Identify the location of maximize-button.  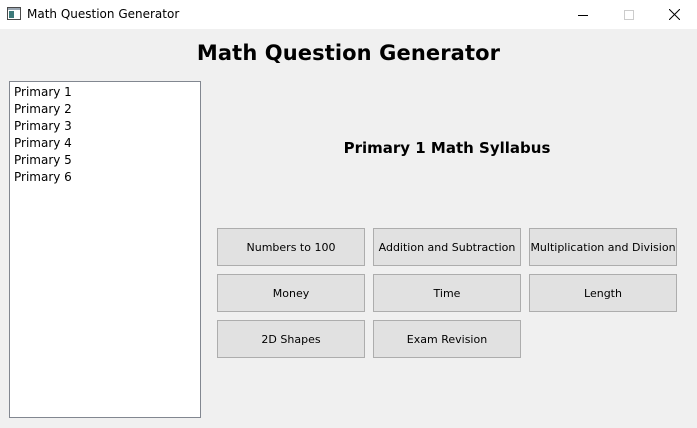
(629, 14).